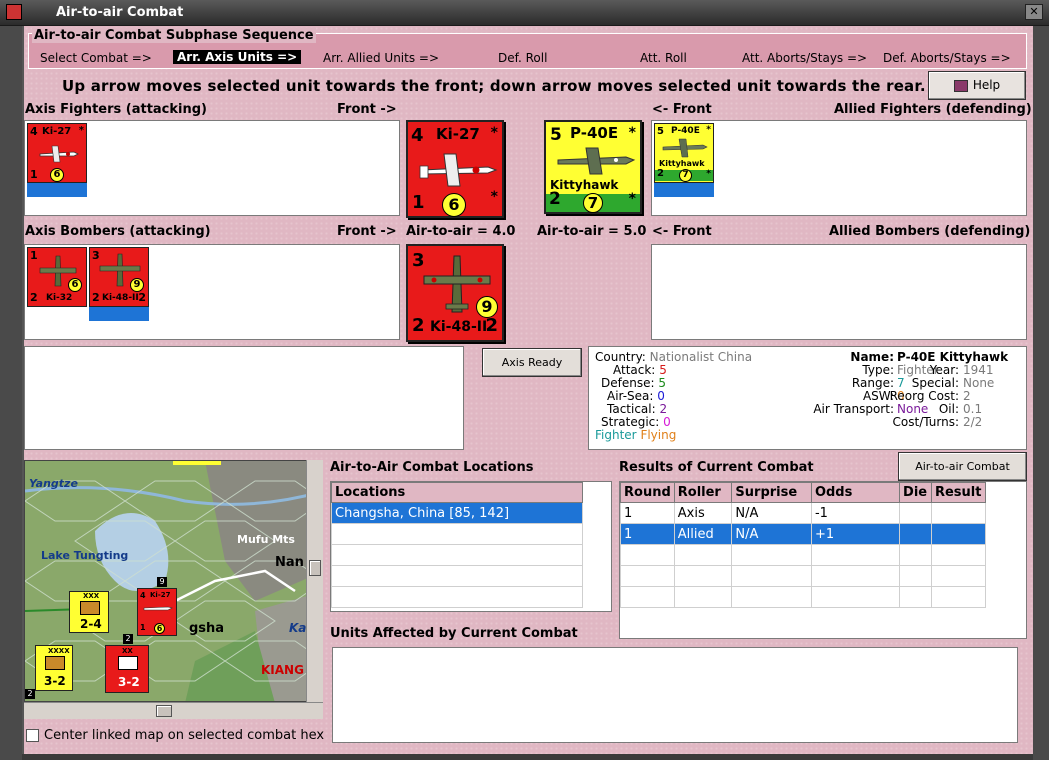 The image size is (1049, 760). Describe the element at coordinates (116, 109) in the screenshot. I see `axis-fighters-label: Axis Fighters (attacking)` at that location.